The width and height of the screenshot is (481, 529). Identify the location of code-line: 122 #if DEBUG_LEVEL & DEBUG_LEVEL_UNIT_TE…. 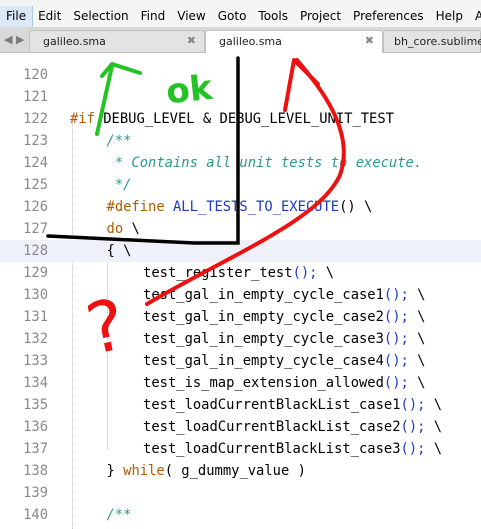
(240, 119).